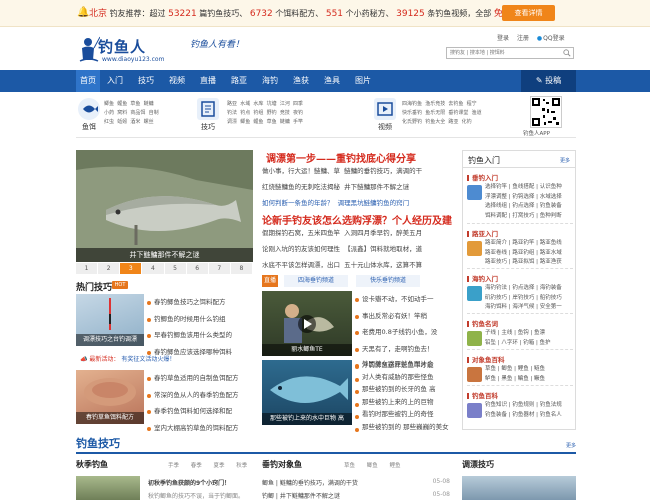 The image size is (650, 500). Describe the element at coordinates (435, 113) in the screenshot. I see `cat-link: 鱼乐无限` at that location.